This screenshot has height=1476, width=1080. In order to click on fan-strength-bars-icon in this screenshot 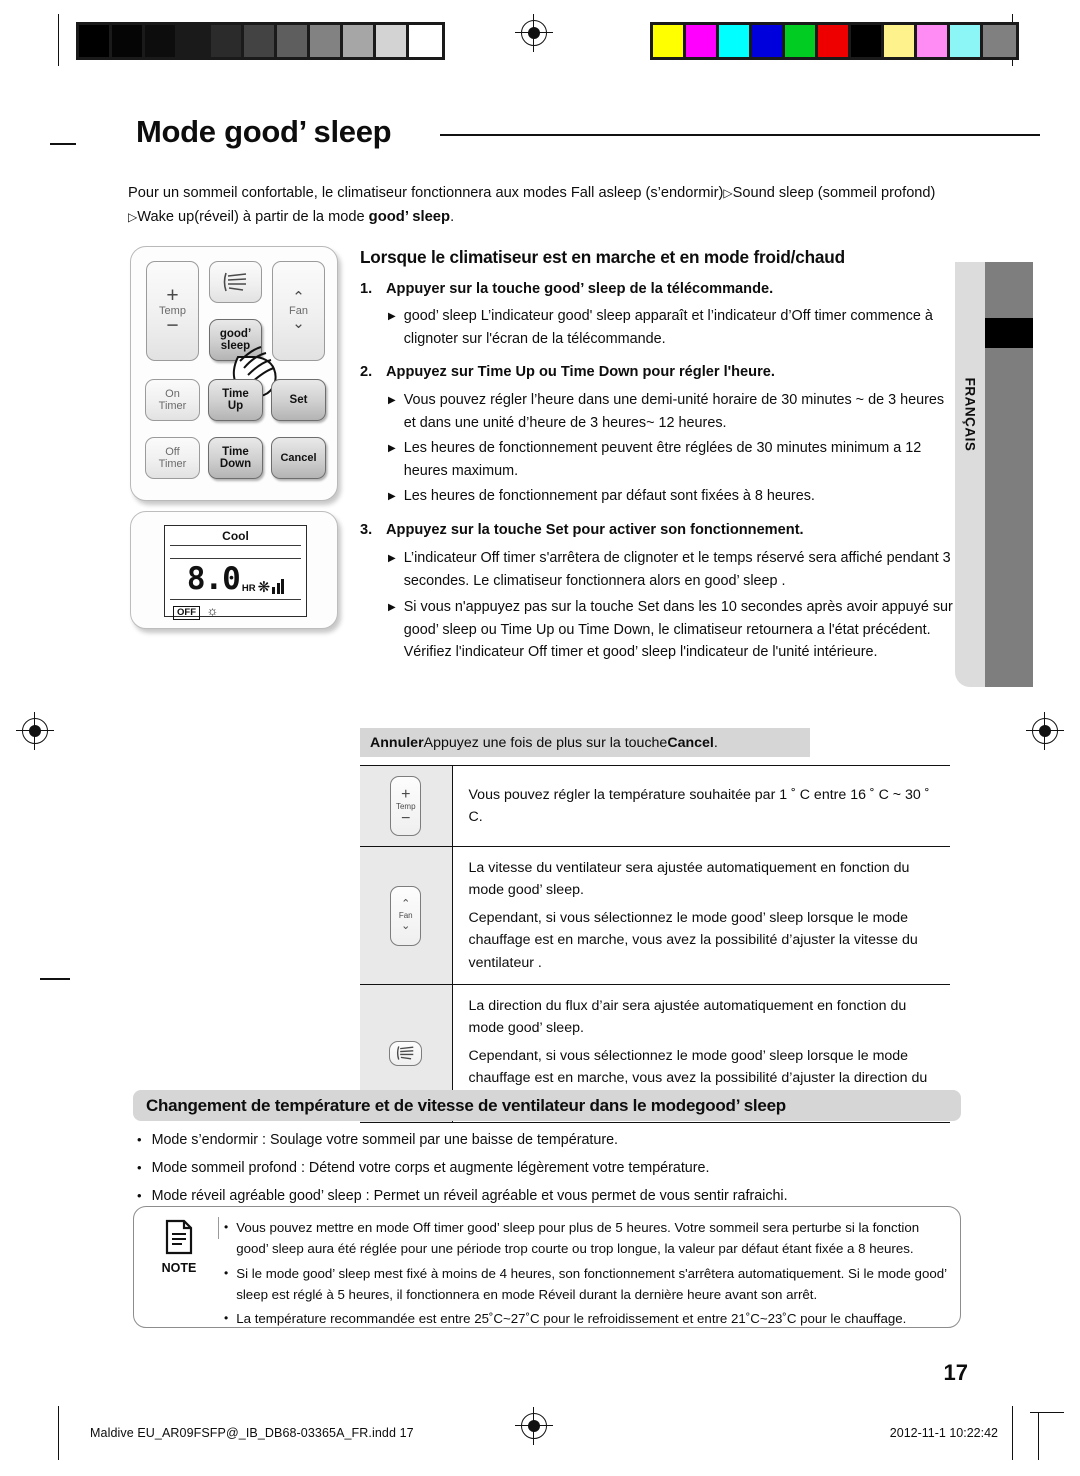, I will do `click(278, 586)`.